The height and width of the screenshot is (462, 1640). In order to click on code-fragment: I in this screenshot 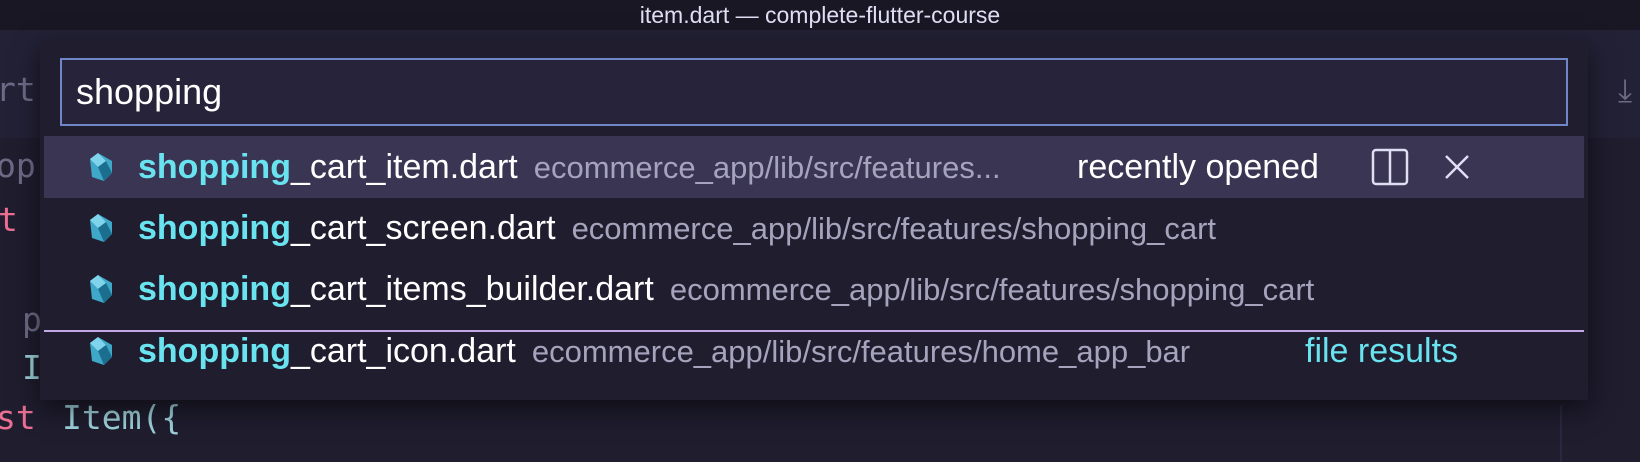, I will do `click(32, 367)`.